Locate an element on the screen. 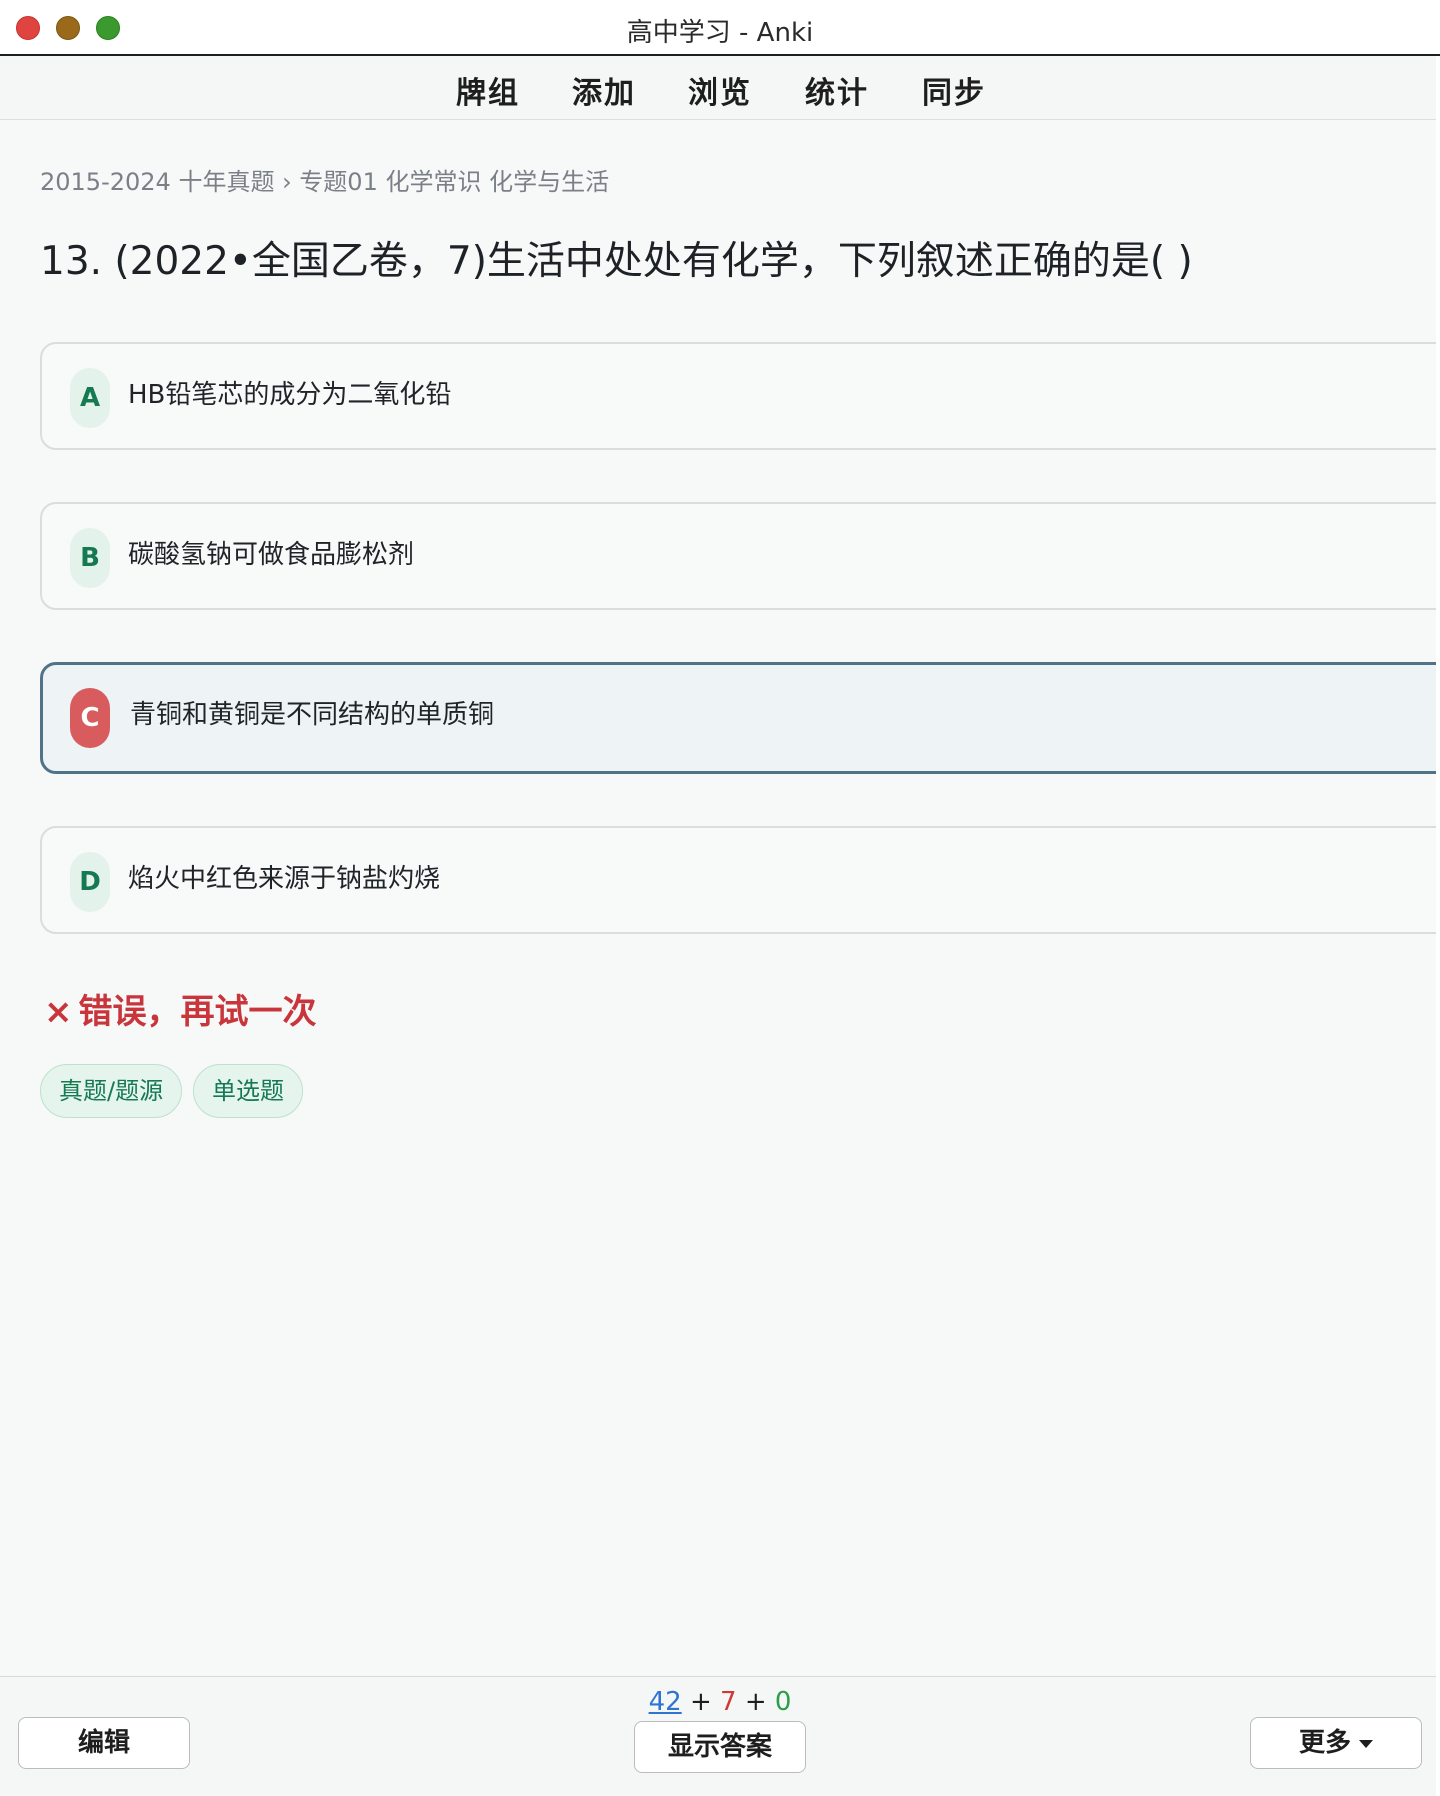 This screenshot has height=1796, width=1440. toolbar-sync: 同步 is located at coordinates (954, 90).